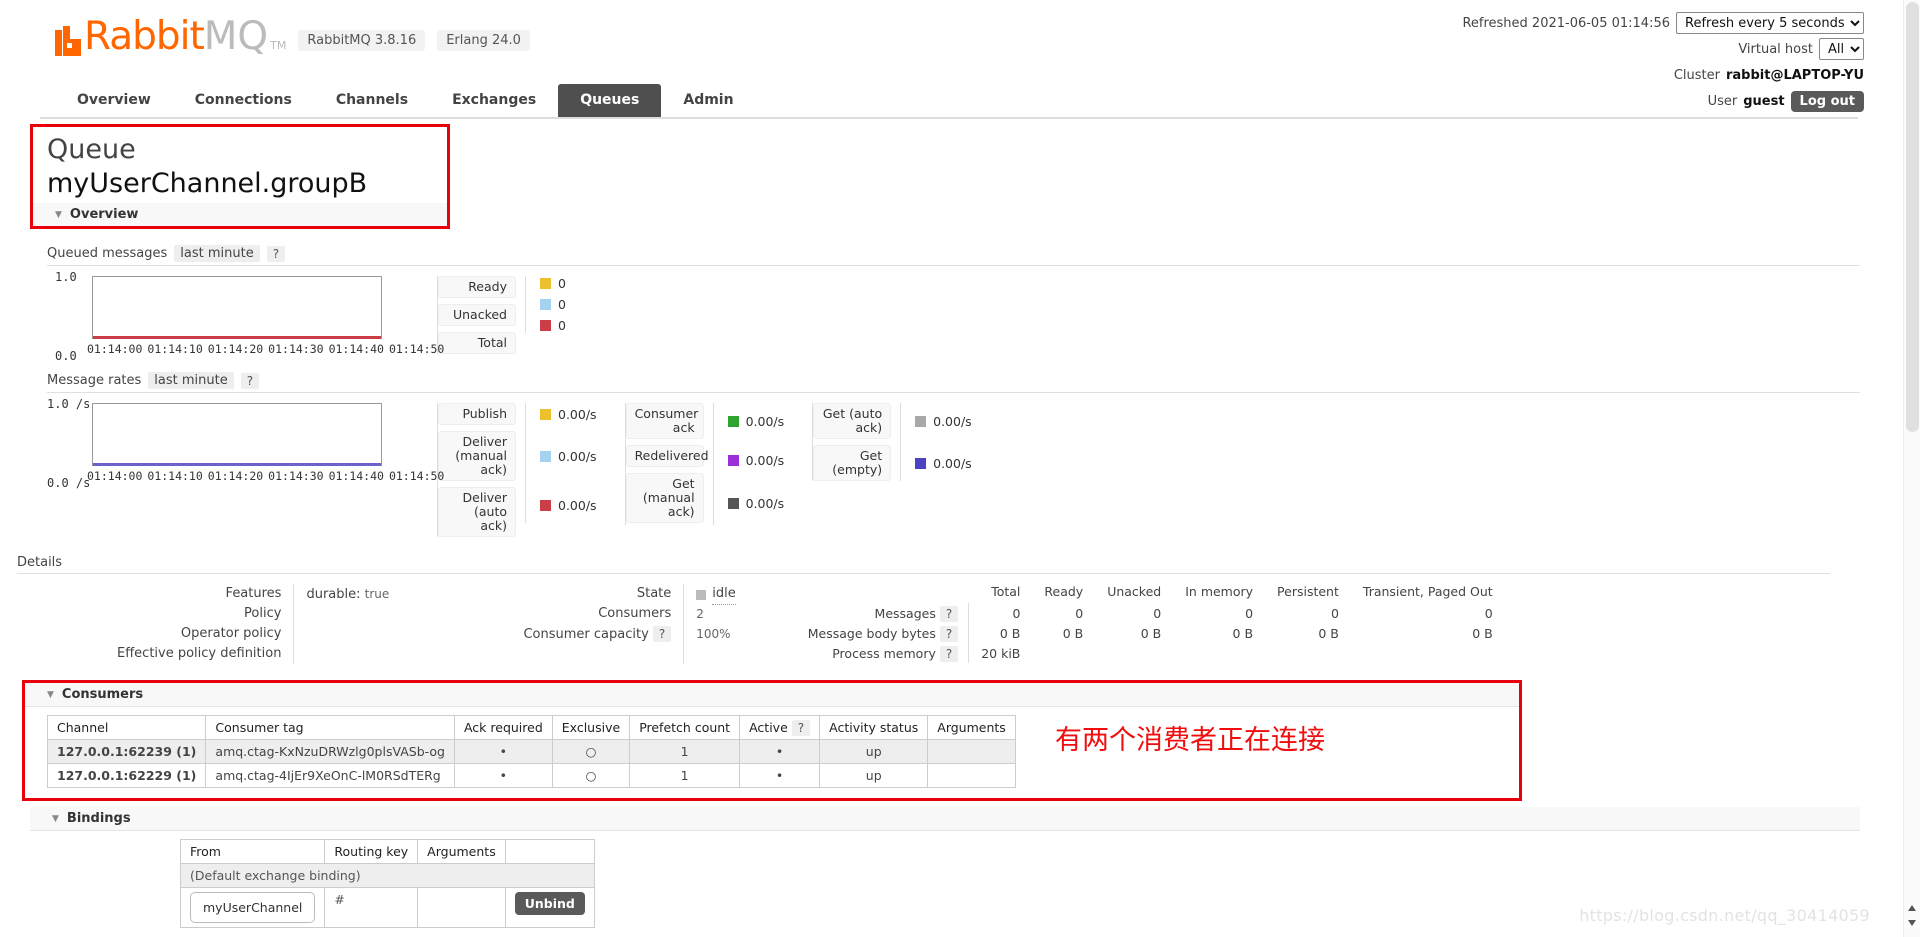  I want to click on consumers-section-header: ▼ Consumers, so click(772, 695).